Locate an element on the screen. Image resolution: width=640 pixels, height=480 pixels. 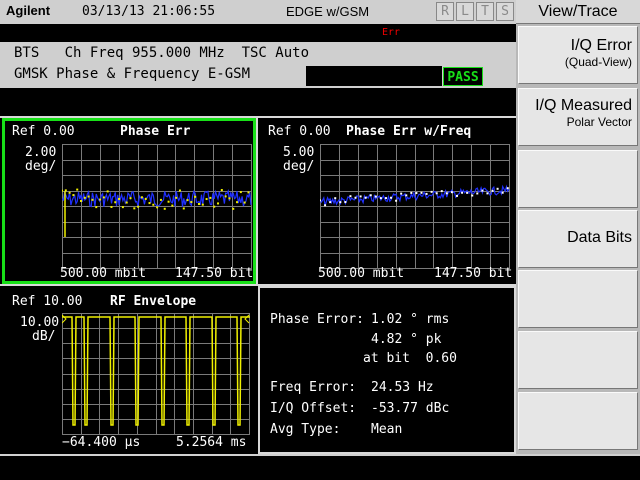
softkey-label: Data Bits is located at coordinates (599, 237).